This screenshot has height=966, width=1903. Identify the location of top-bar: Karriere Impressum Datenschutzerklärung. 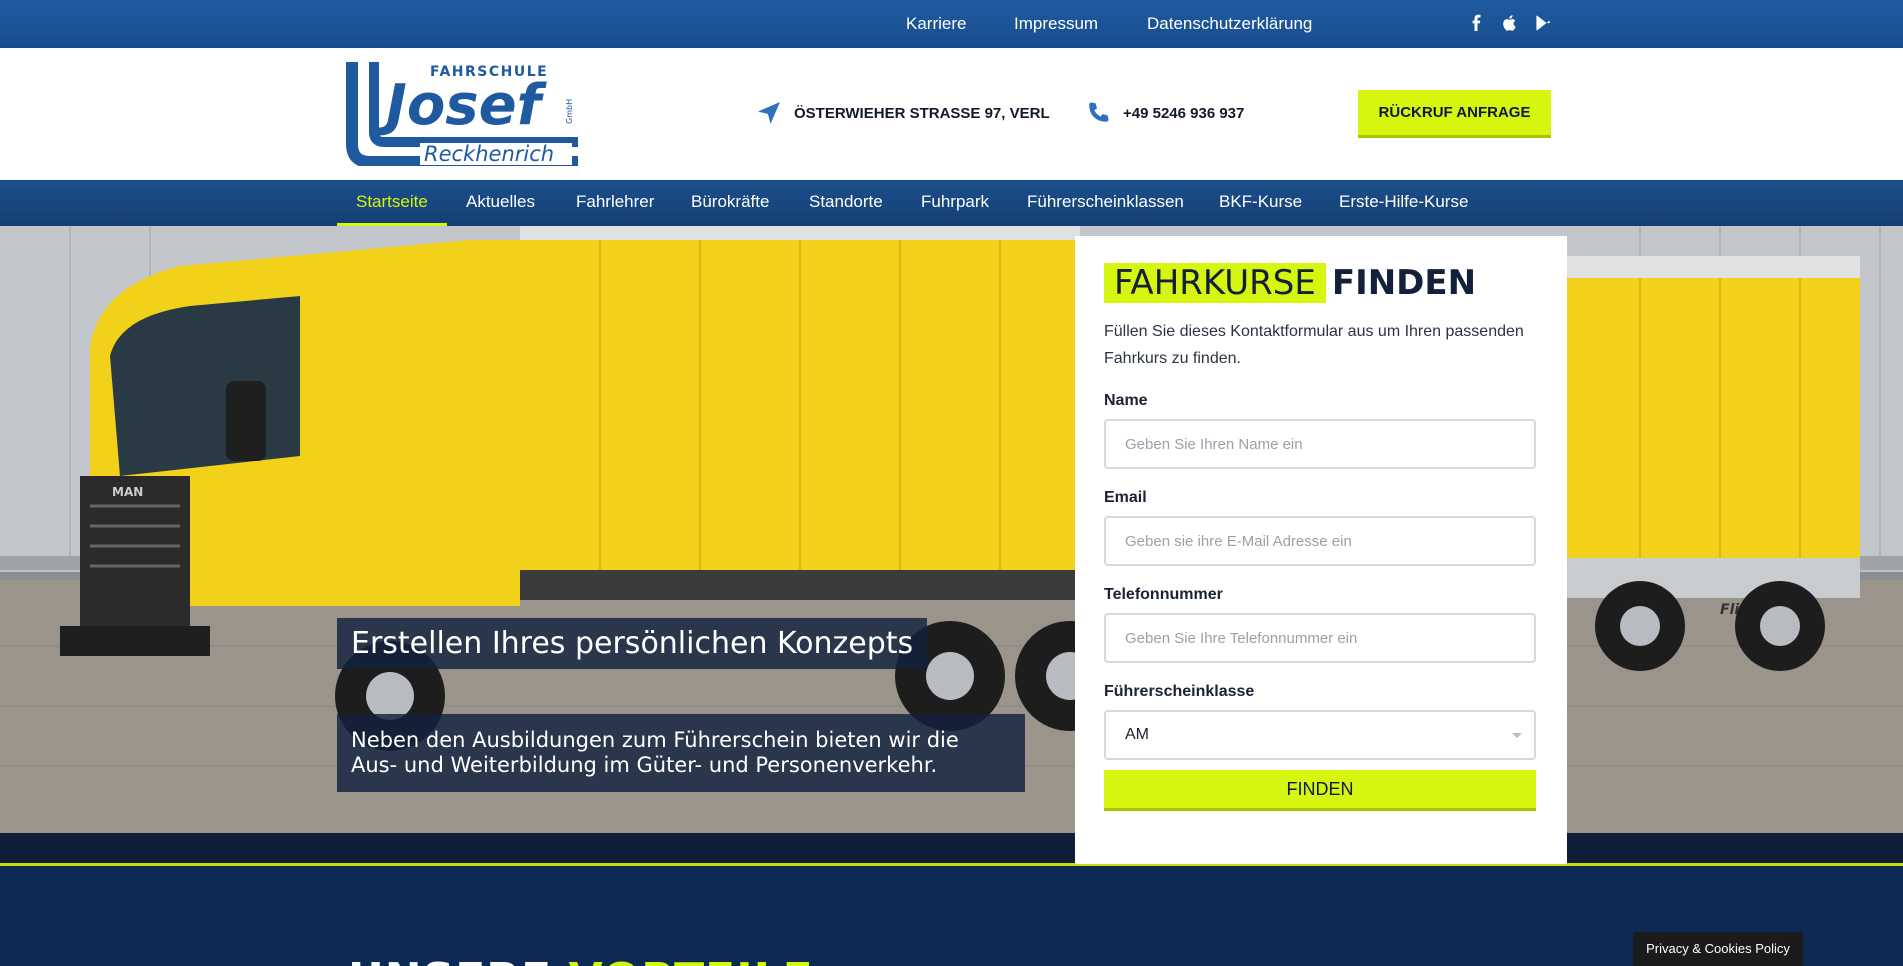
(951, 24).